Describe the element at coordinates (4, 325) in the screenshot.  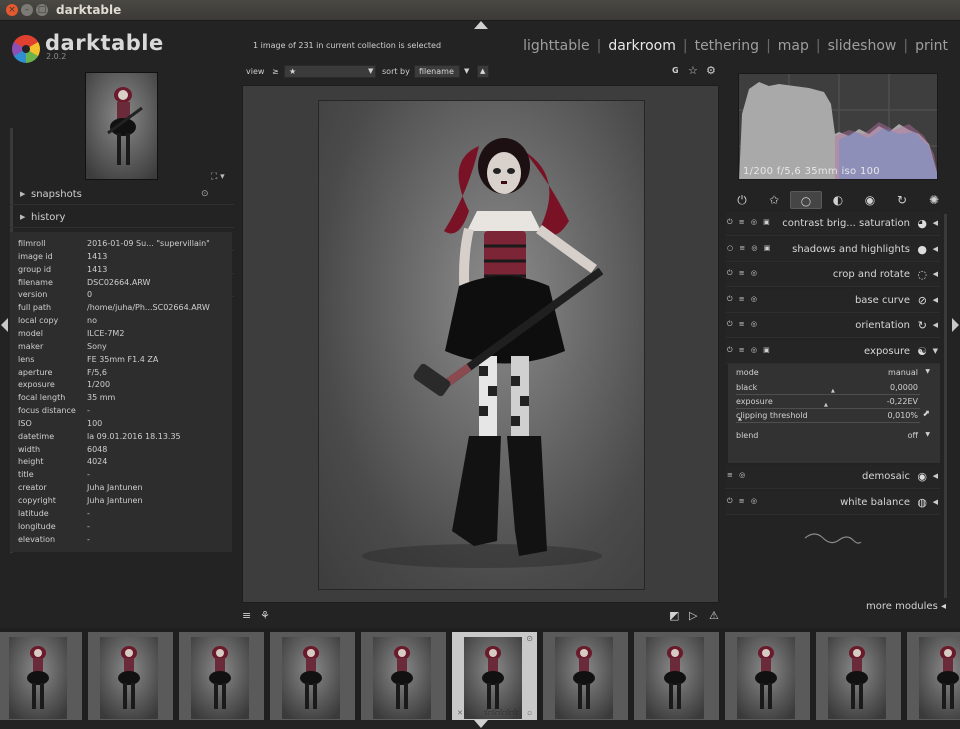
I see `collapse-left-panel-arrow-icon` at that location.